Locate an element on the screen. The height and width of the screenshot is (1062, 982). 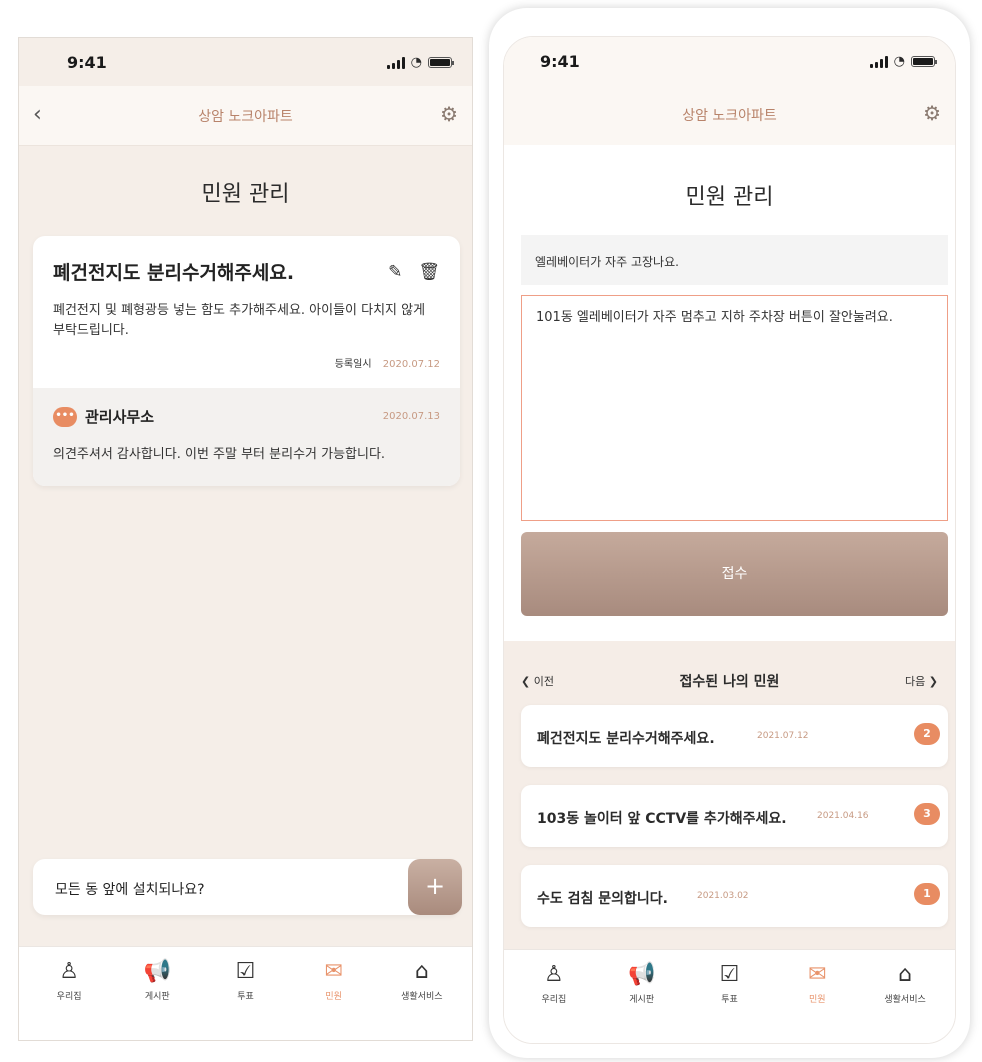
trash-icon: 🗑 is located at coordinates (429, 272).